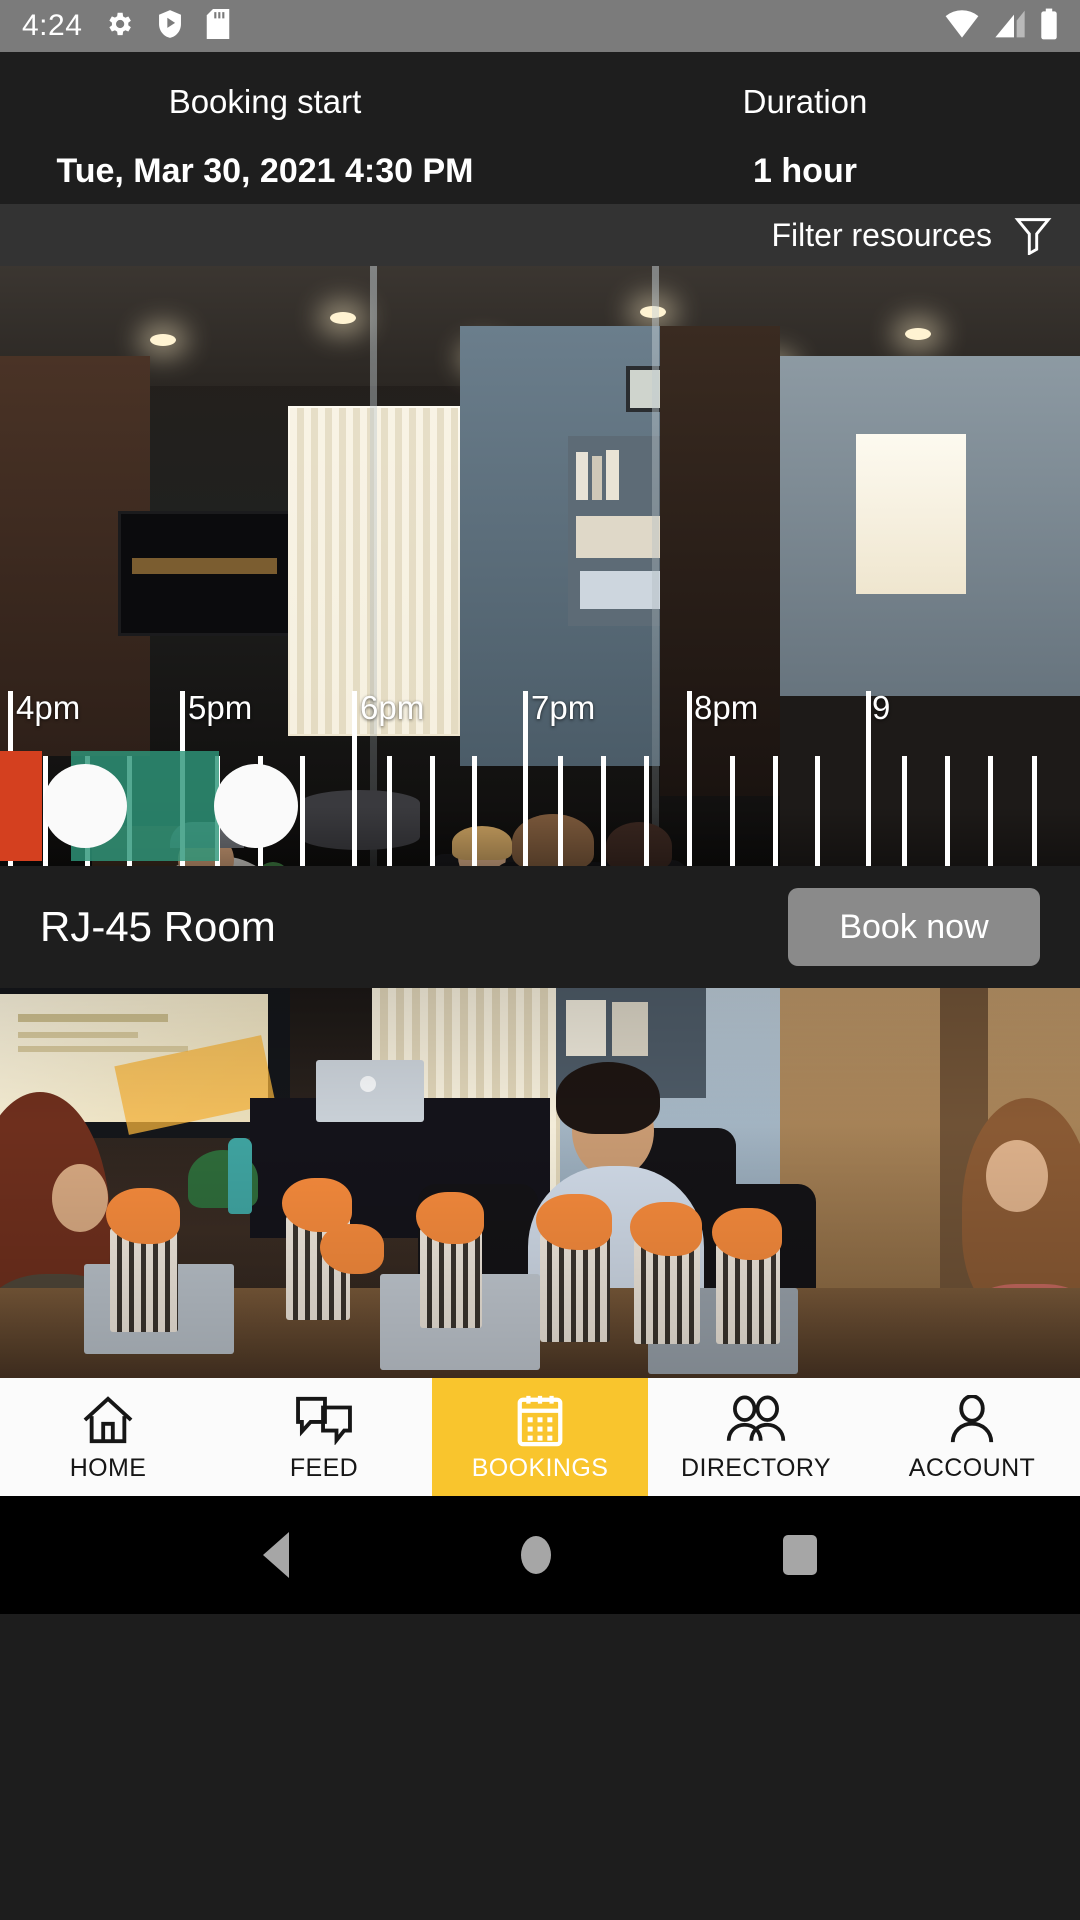  I want to click on booking-duration-value: 1 hour, so click(805, 171).